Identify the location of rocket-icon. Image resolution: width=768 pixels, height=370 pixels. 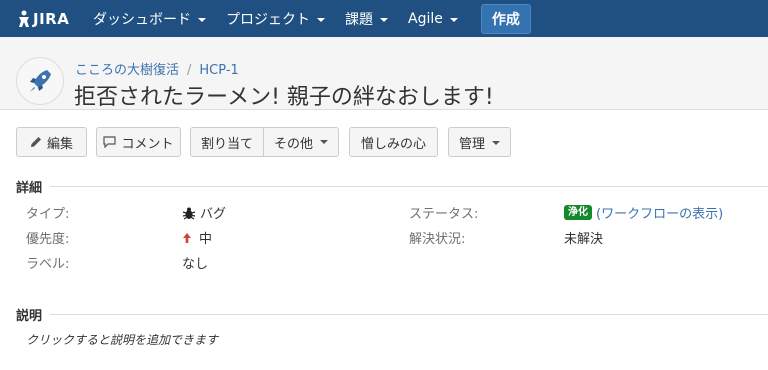
(40, 81).